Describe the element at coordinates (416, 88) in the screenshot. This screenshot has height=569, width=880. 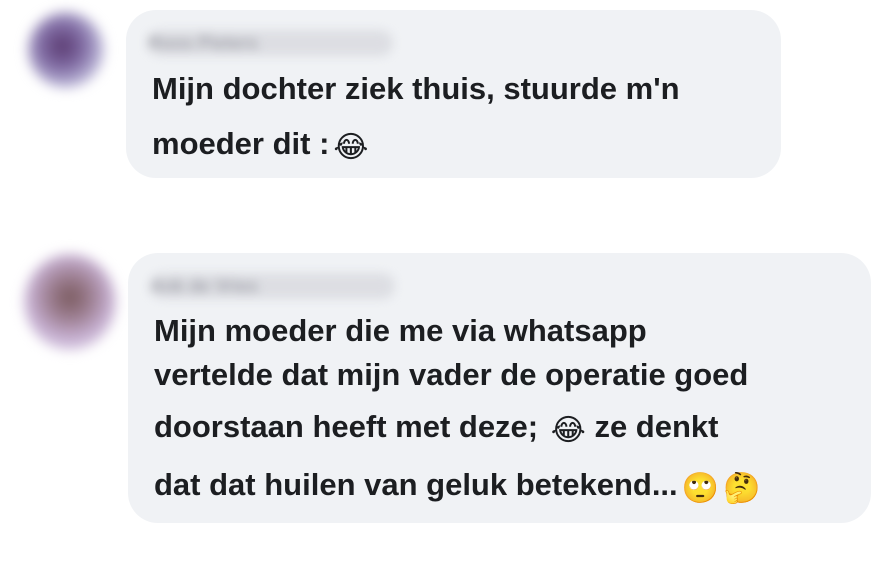
I see `comment-text-line: Mijn dochter ziek thuis, stuurde m'n` at that location.